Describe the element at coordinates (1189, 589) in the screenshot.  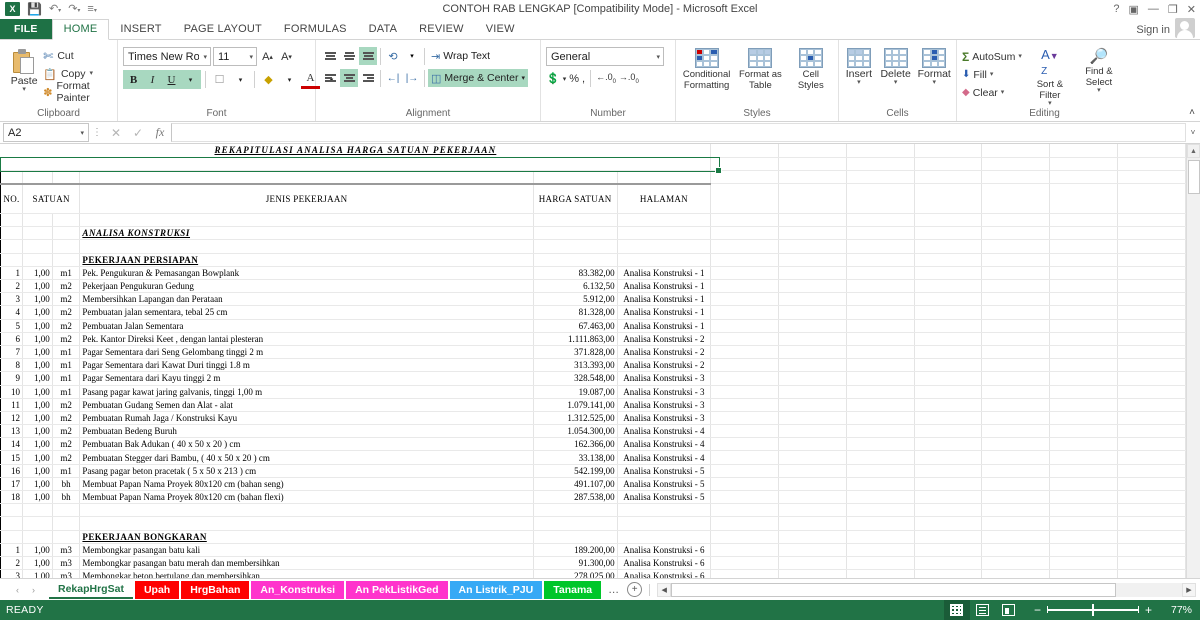
I see `scroll-right-button: ▶` at that location.